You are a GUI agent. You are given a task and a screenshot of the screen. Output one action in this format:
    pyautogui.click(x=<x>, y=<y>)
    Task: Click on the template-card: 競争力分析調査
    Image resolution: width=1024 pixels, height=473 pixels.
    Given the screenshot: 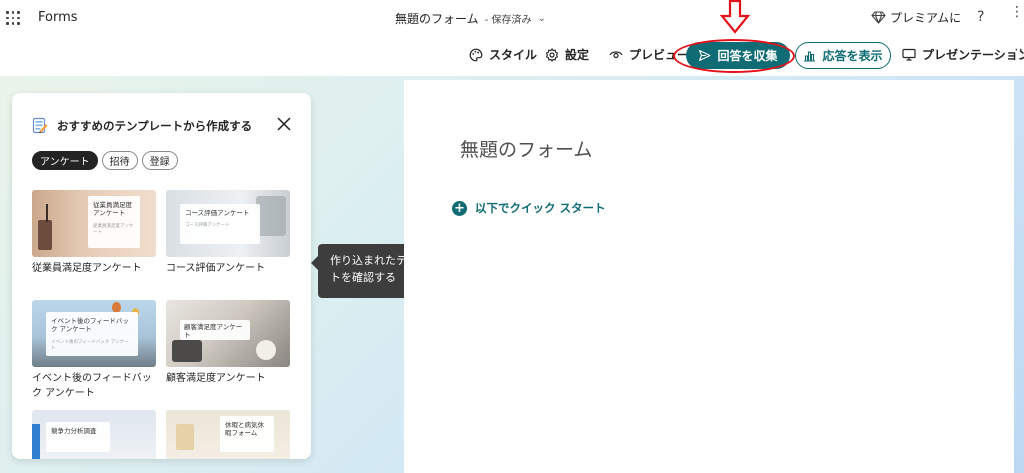 What is the action you would take?
    pyautogui.click(x=78, y=437)
    